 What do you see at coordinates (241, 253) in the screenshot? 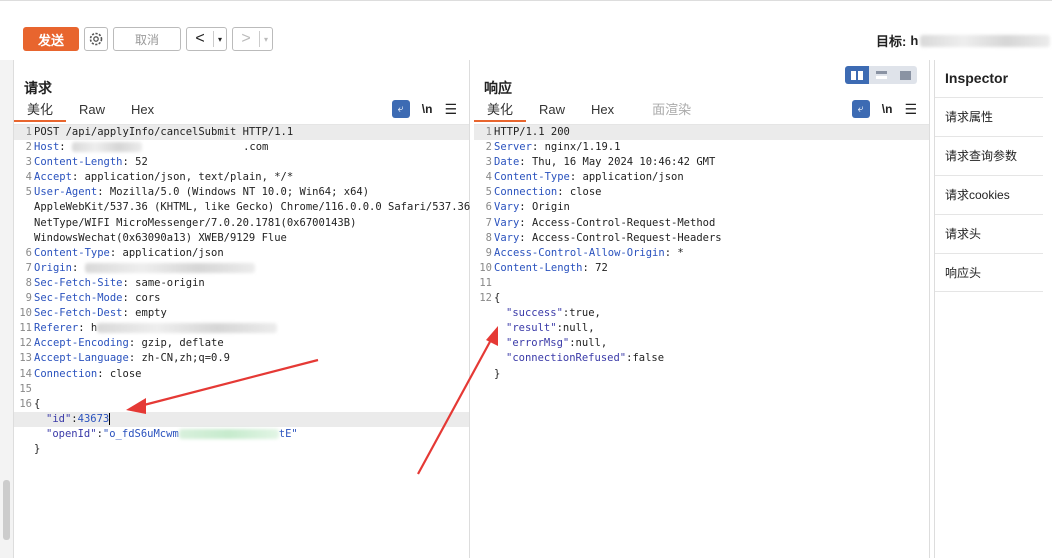
I see `code-line: 6 Content-Type: application/json` at bounding box center [241, 253].